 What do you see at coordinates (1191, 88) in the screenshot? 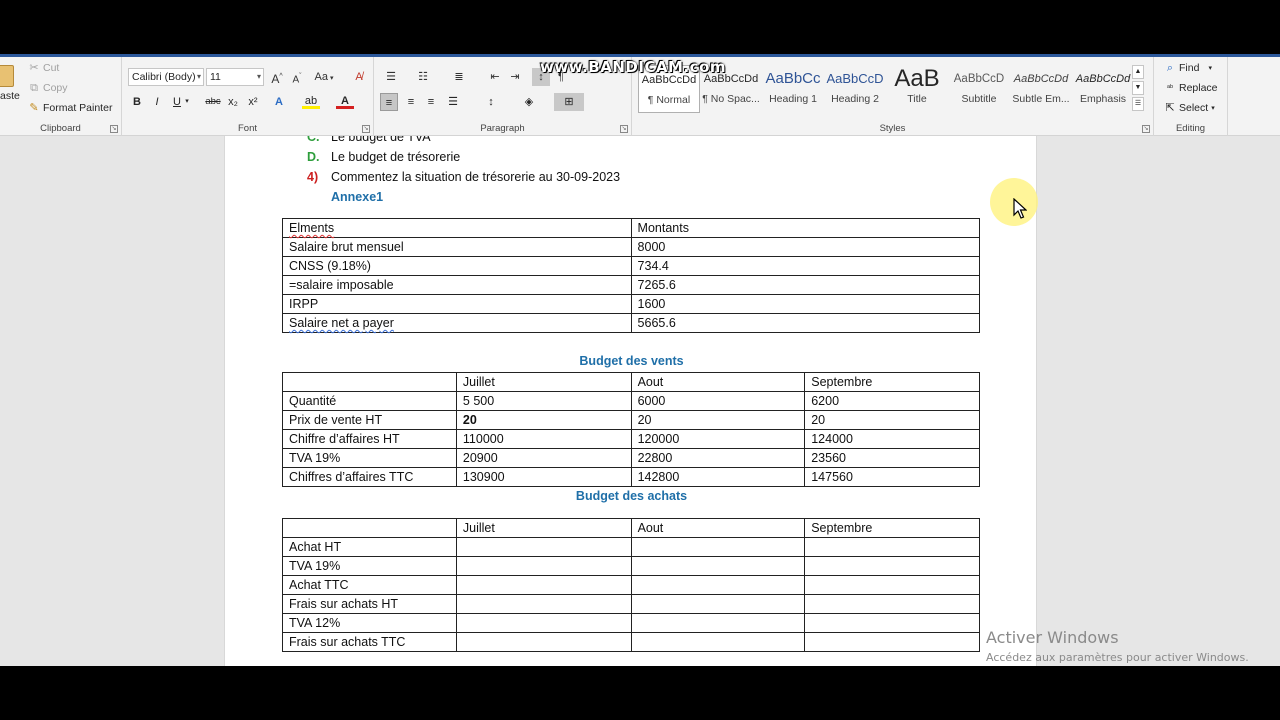
I see `replace-button: ᵃᵇ Replace` at bounding box center [1191, 88].